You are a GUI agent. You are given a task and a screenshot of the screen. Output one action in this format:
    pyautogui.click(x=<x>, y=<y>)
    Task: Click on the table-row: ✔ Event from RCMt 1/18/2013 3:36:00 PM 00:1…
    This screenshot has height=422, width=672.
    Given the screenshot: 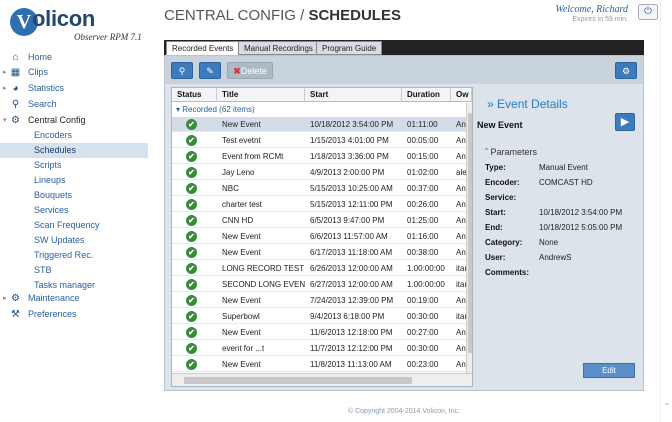 What is the action you would take?
    pyautogui.click(x=319, y=156)
    